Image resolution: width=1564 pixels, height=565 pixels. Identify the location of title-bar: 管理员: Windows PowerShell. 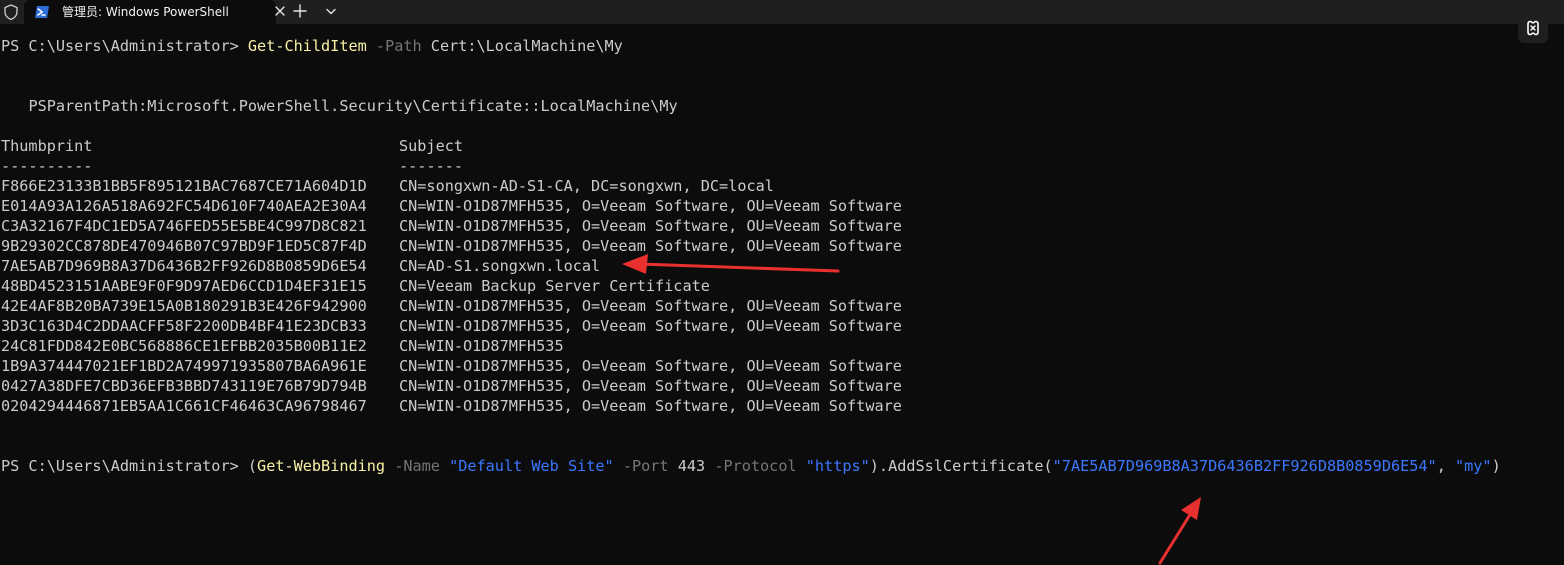
(782, 12).